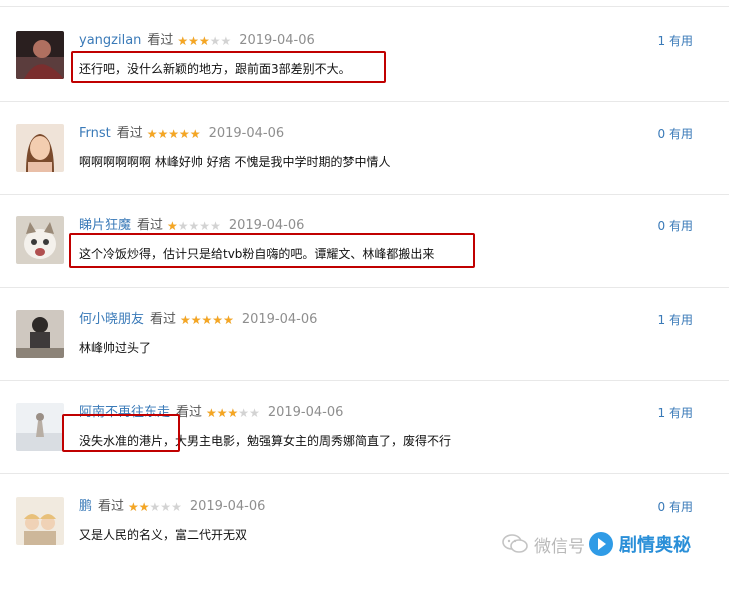 The height and width of the screenshot is (590, 729). I want to click on comment-text: 林峰帅过头了, so click(115, 348).